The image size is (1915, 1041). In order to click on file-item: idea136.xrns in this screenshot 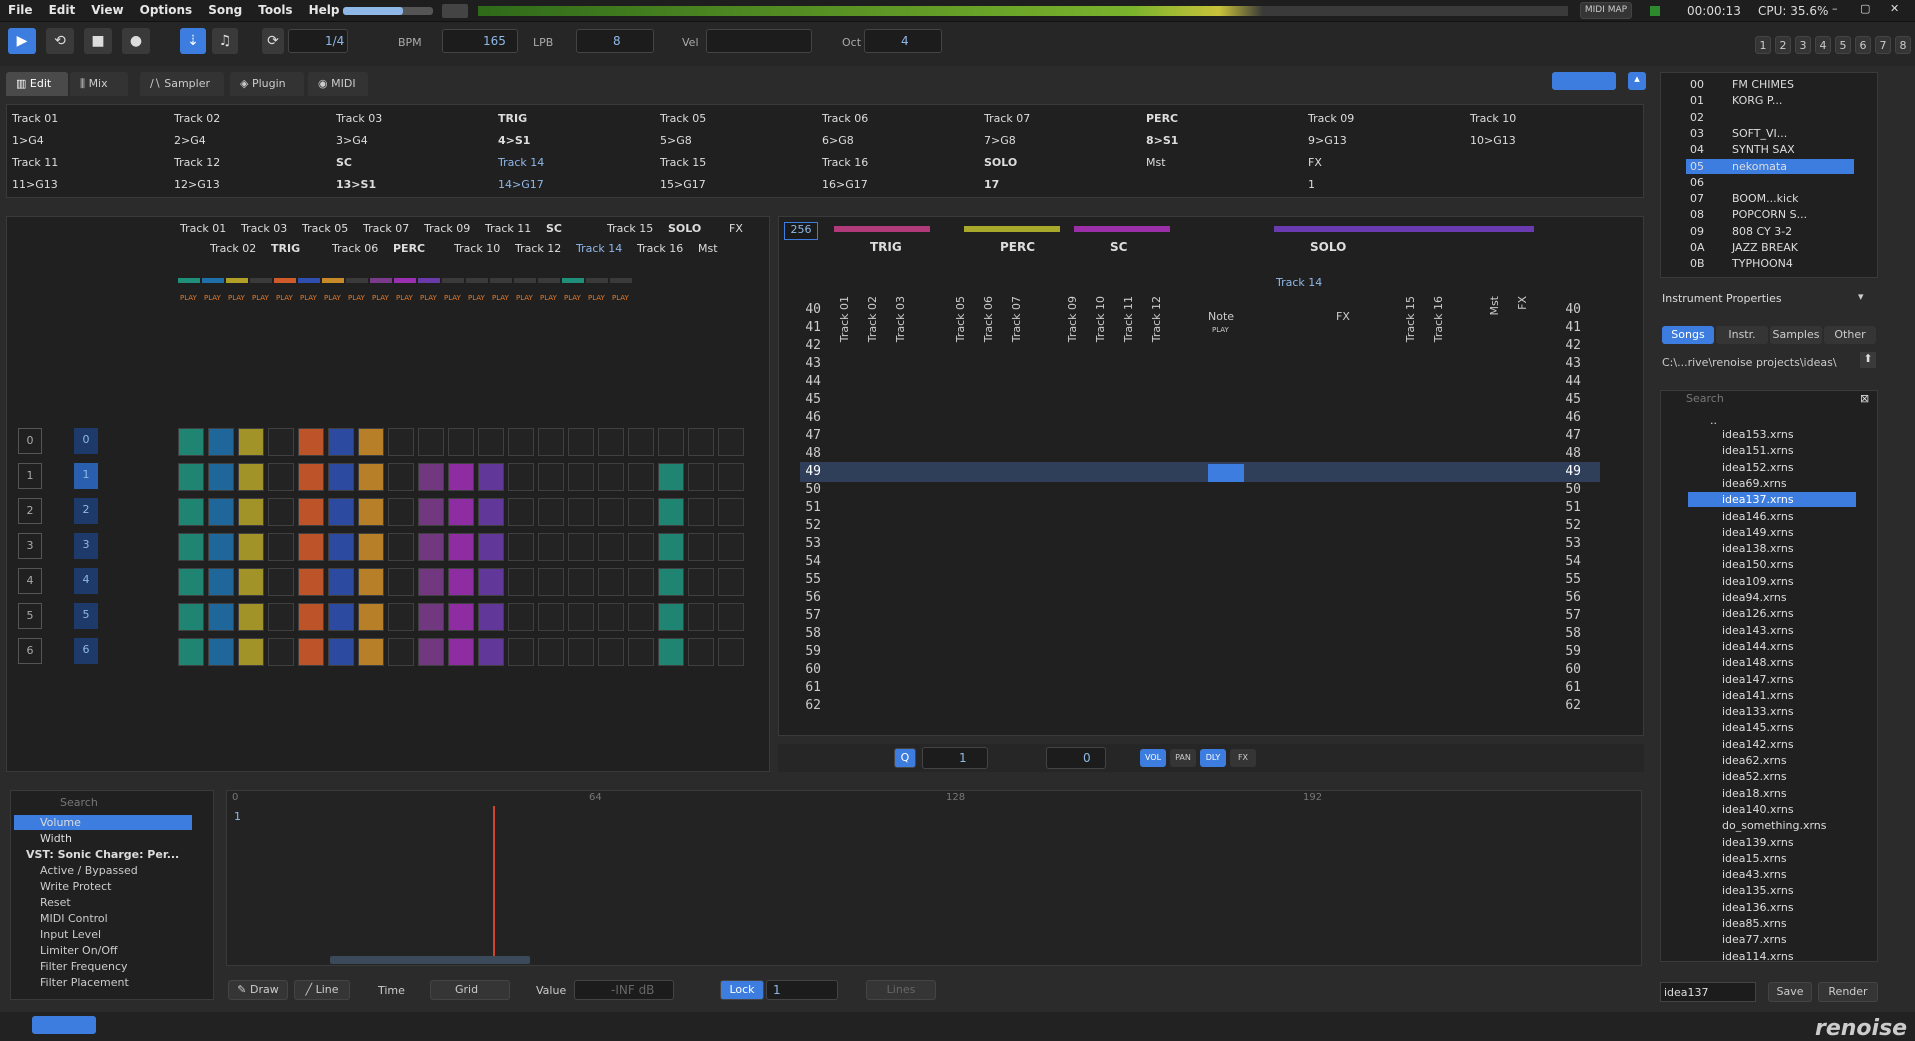, I will do `click(1758, 907)`.